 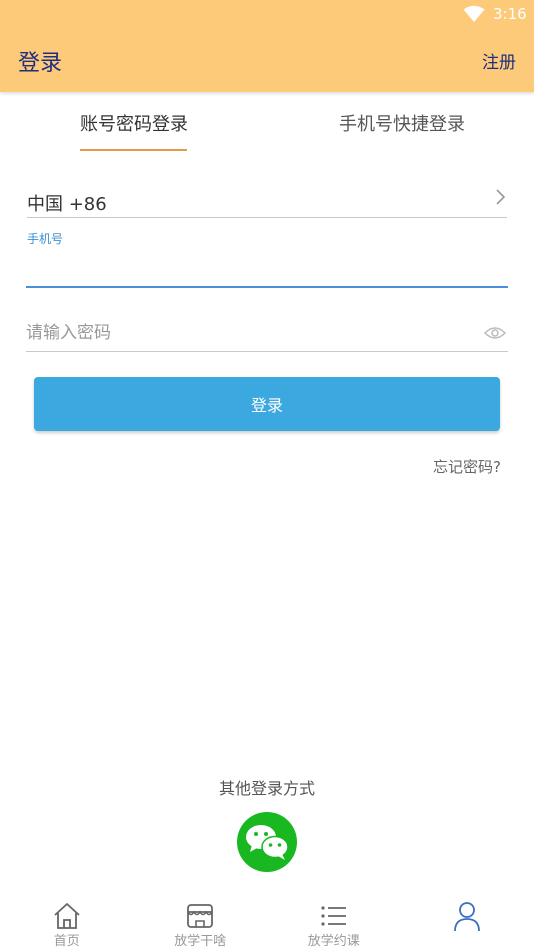 I want to click on login-button: 登录, so click(x=267, y=404).